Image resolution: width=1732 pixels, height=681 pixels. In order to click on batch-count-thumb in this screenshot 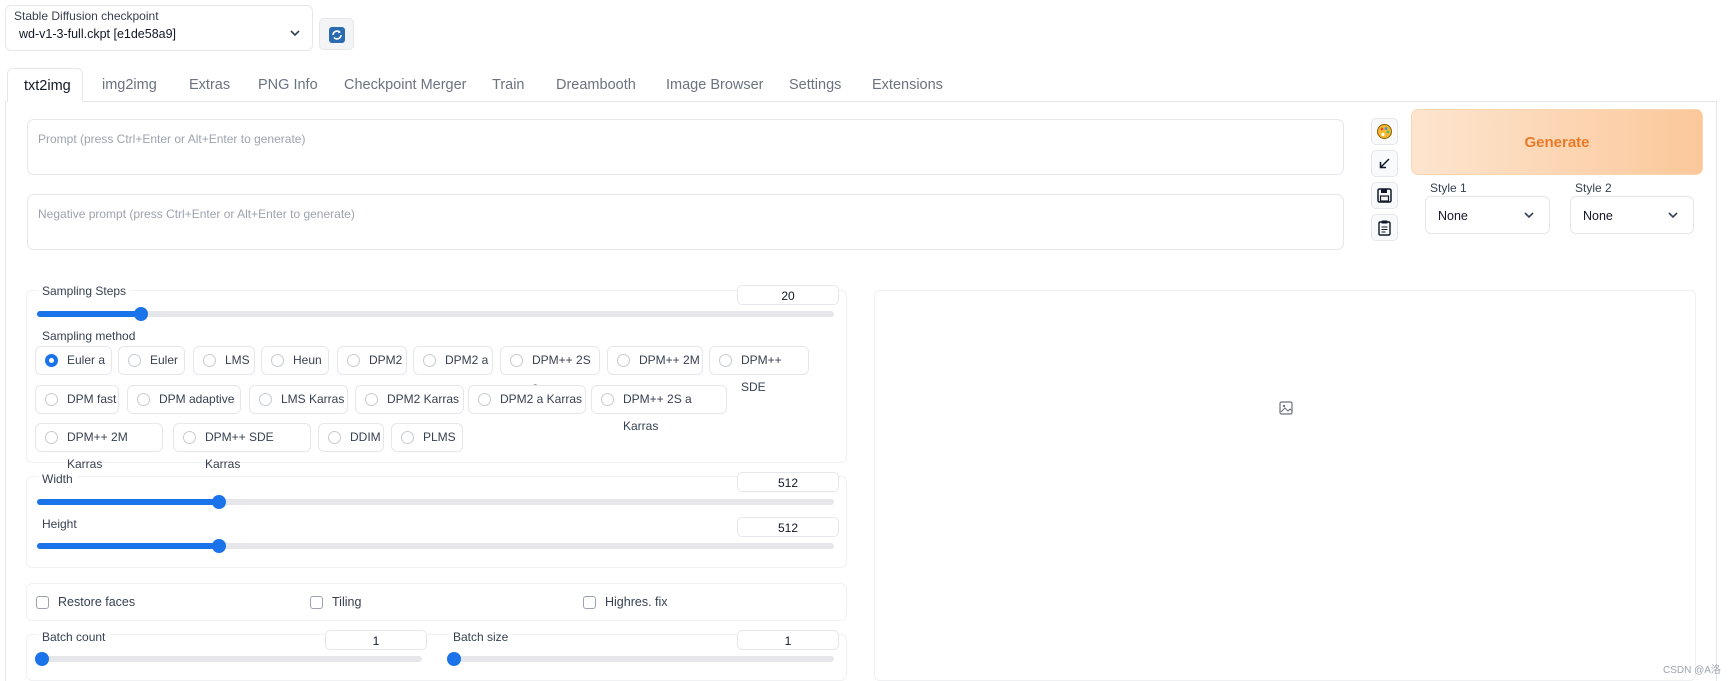, I will do `click(42, 659)`.